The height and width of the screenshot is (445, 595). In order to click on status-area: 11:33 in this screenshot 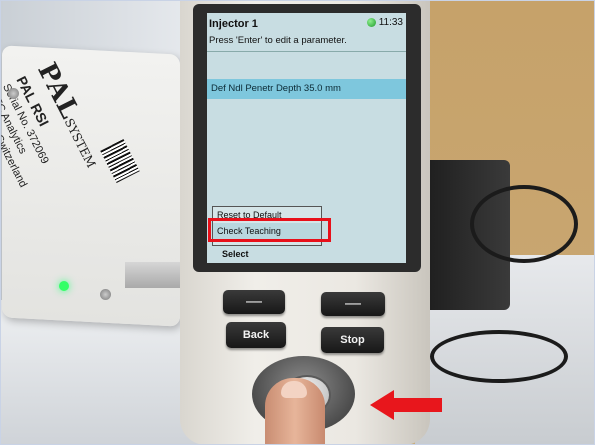, I will do `click(384, 22)`.